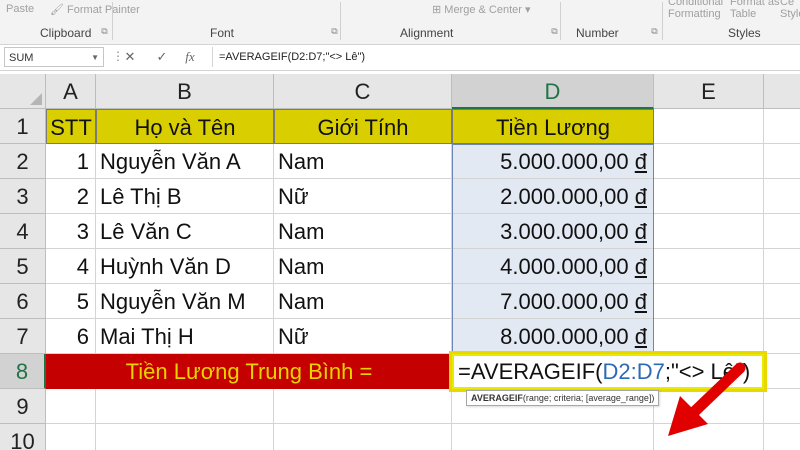 Image resolution: width=800 pixels, height=450 pixels. Describe the element at coordinates (185, 266) in the screenshot. I see `name-cell: Huỳnh Văn D` at that location.